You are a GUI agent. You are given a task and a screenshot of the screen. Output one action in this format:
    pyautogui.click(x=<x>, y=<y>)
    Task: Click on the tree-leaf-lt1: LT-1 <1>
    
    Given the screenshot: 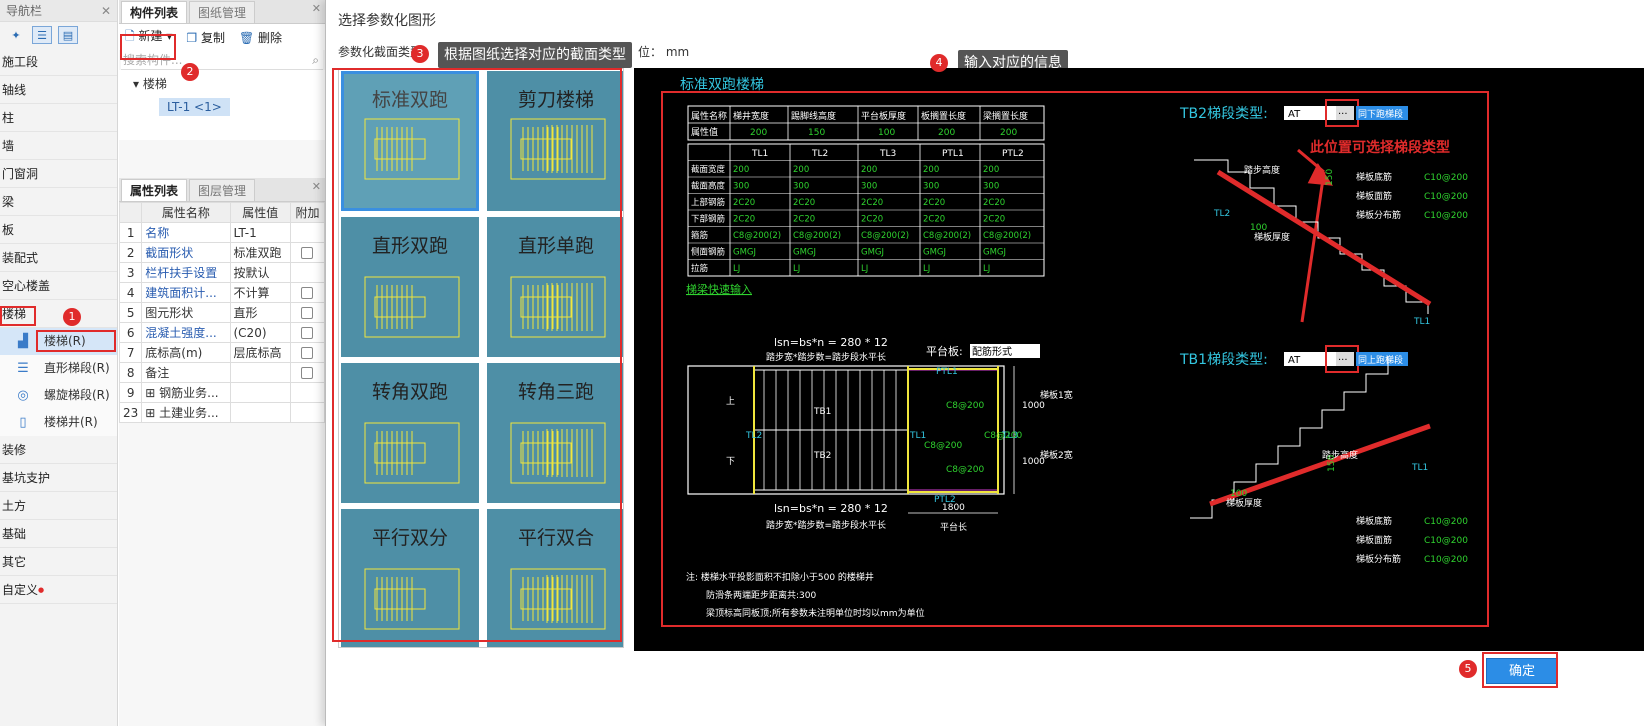 What is the action you would take?
    pyautogui.click(x=194, y=107)
    